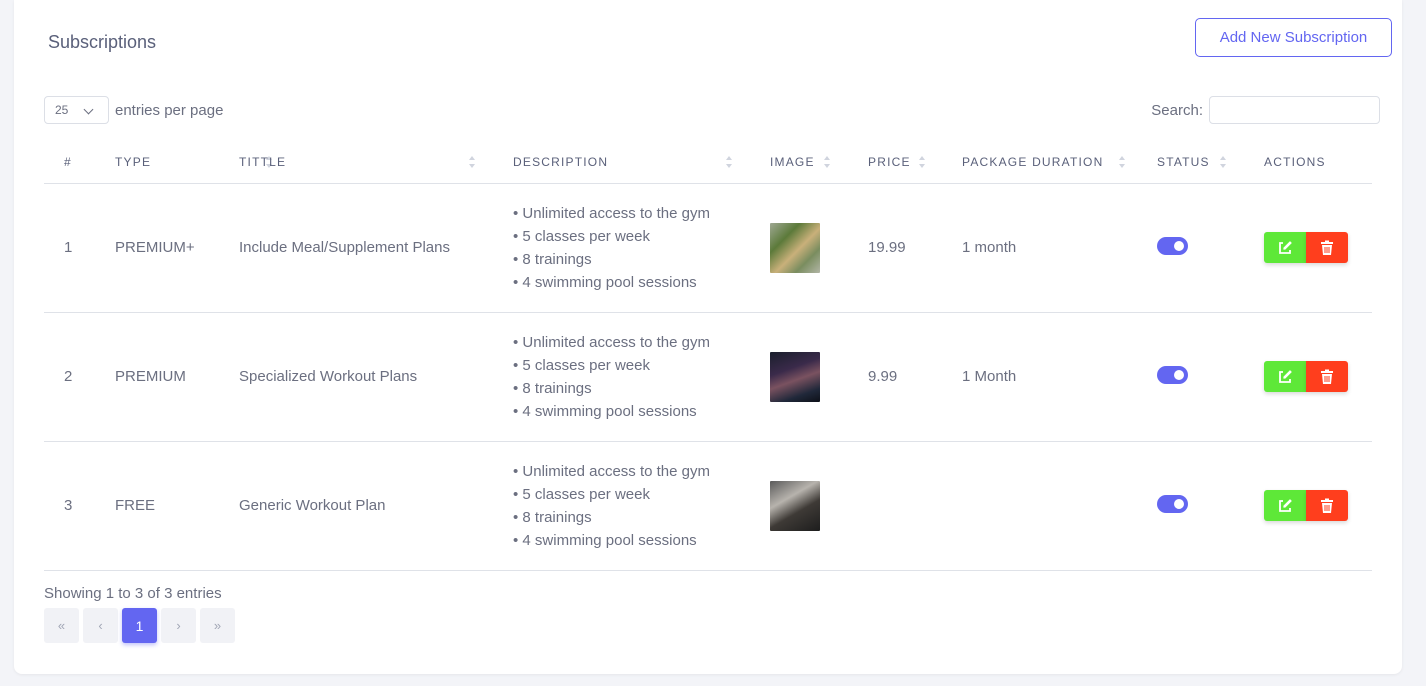 The height and width of the screenshot is (686, 1426). What do you see at coordinates (100, 625) in the screenshot?
I see `pagination-prev: ‹` at bounding box center [100, 625].